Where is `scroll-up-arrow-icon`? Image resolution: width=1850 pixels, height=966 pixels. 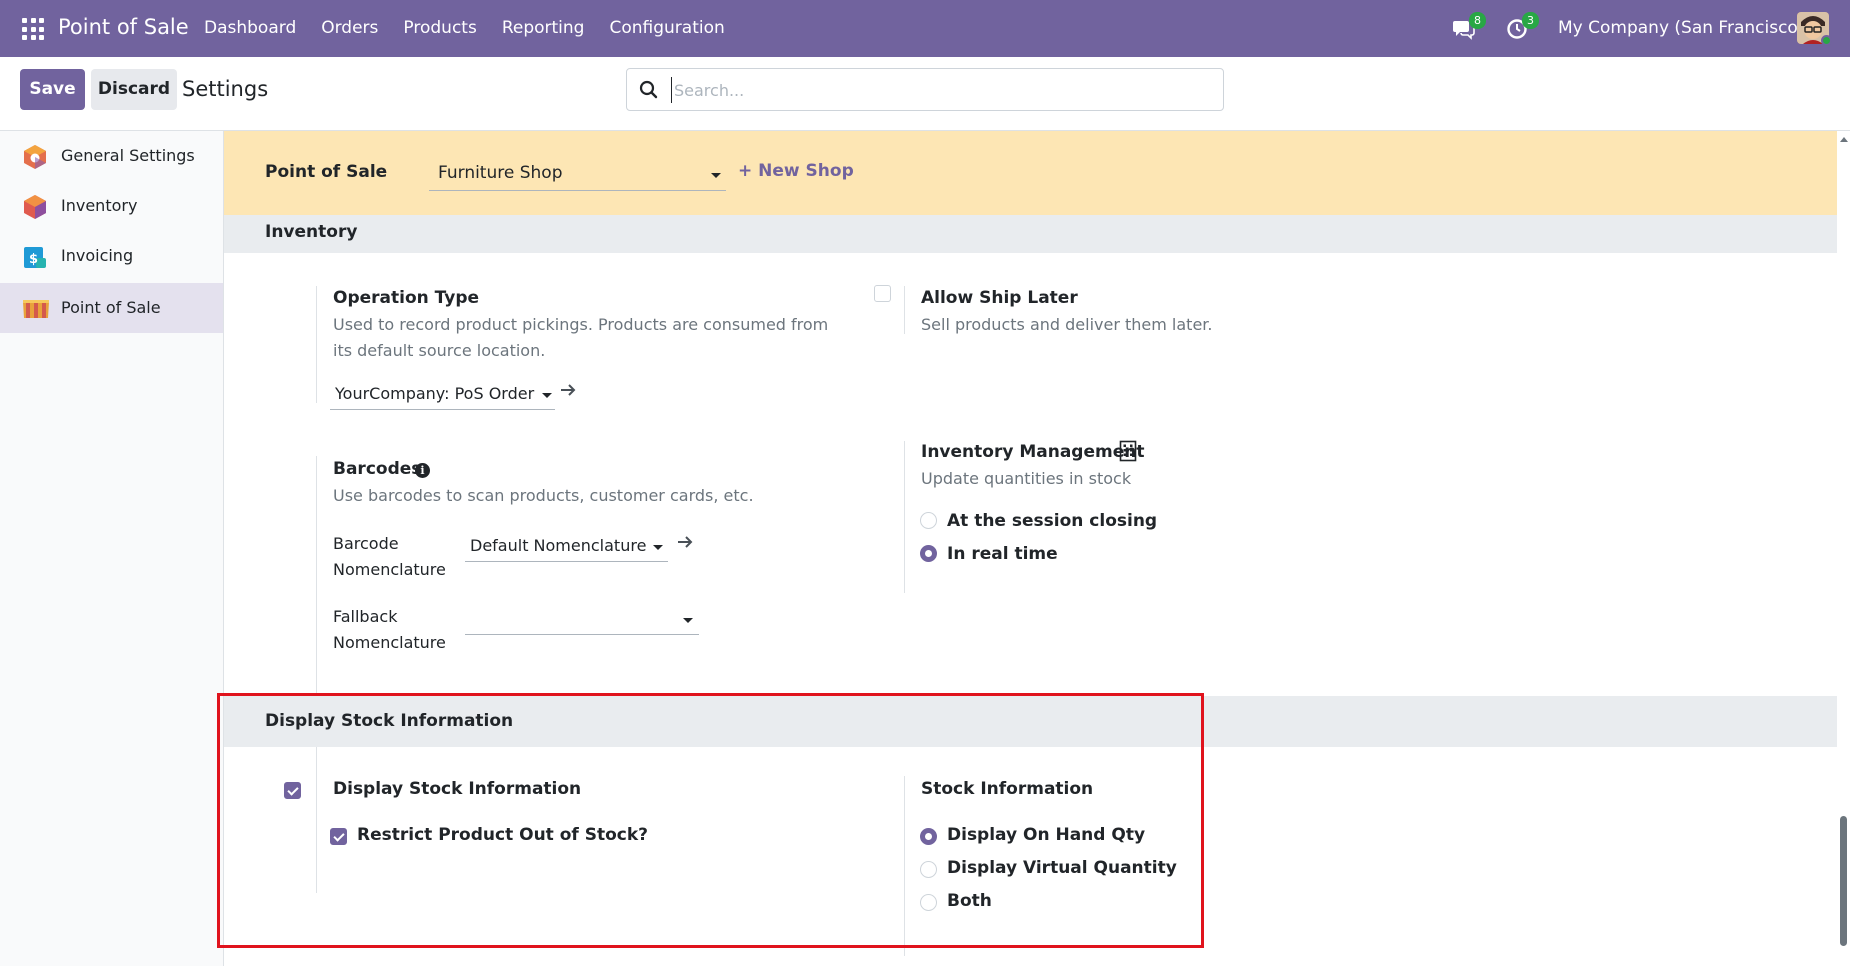 scroll-up-arrow-icon is located at coordinates (1844, 139).